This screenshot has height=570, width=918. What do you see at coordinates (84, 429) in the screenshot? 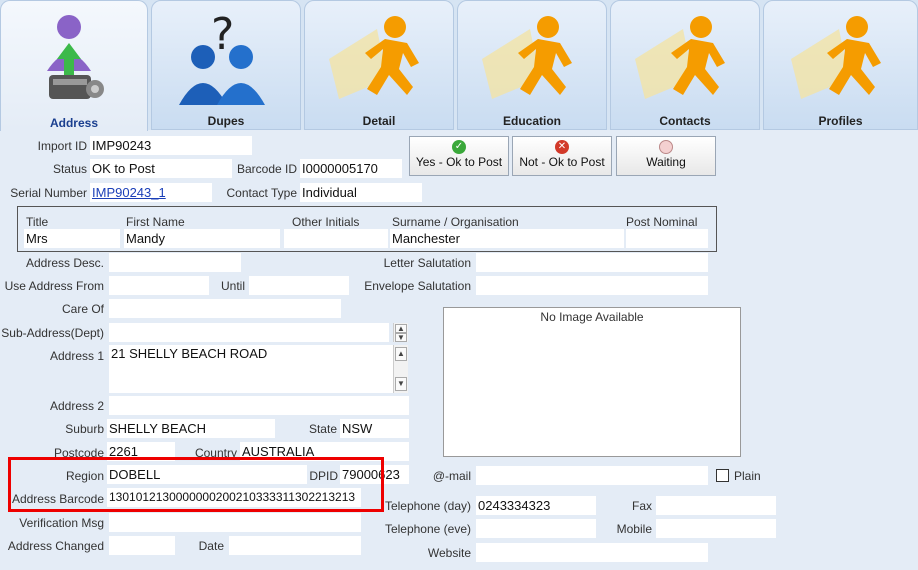
I see `suburb-label: Suburb` at bounding box center [84, 429].